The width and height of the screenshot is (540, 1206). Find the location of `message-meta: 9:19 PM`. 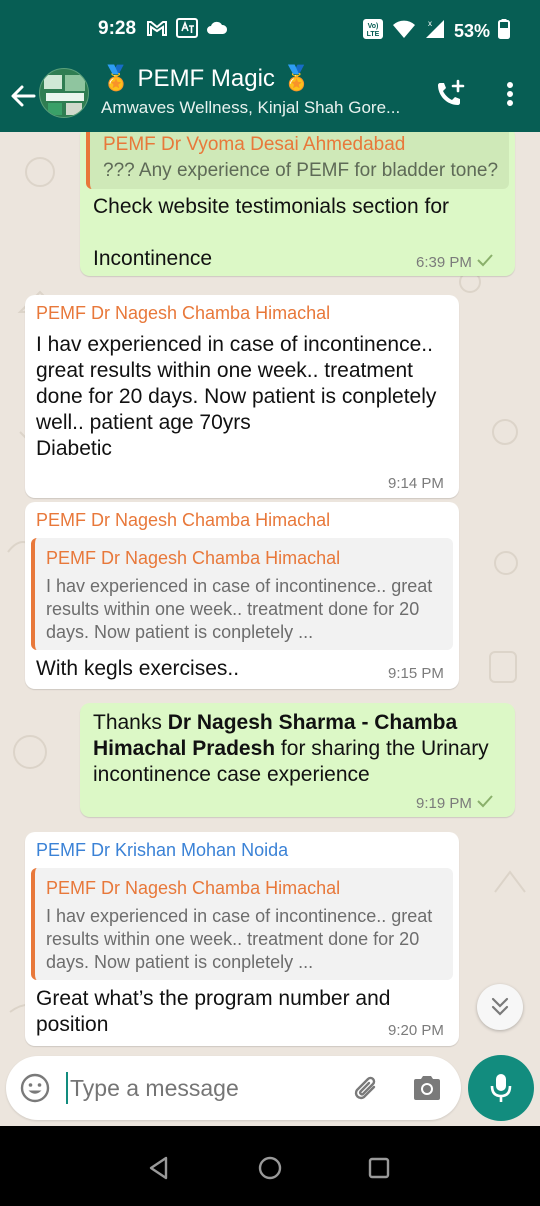

message-meta: 9:19 PM is located at coordinates (455, 803).